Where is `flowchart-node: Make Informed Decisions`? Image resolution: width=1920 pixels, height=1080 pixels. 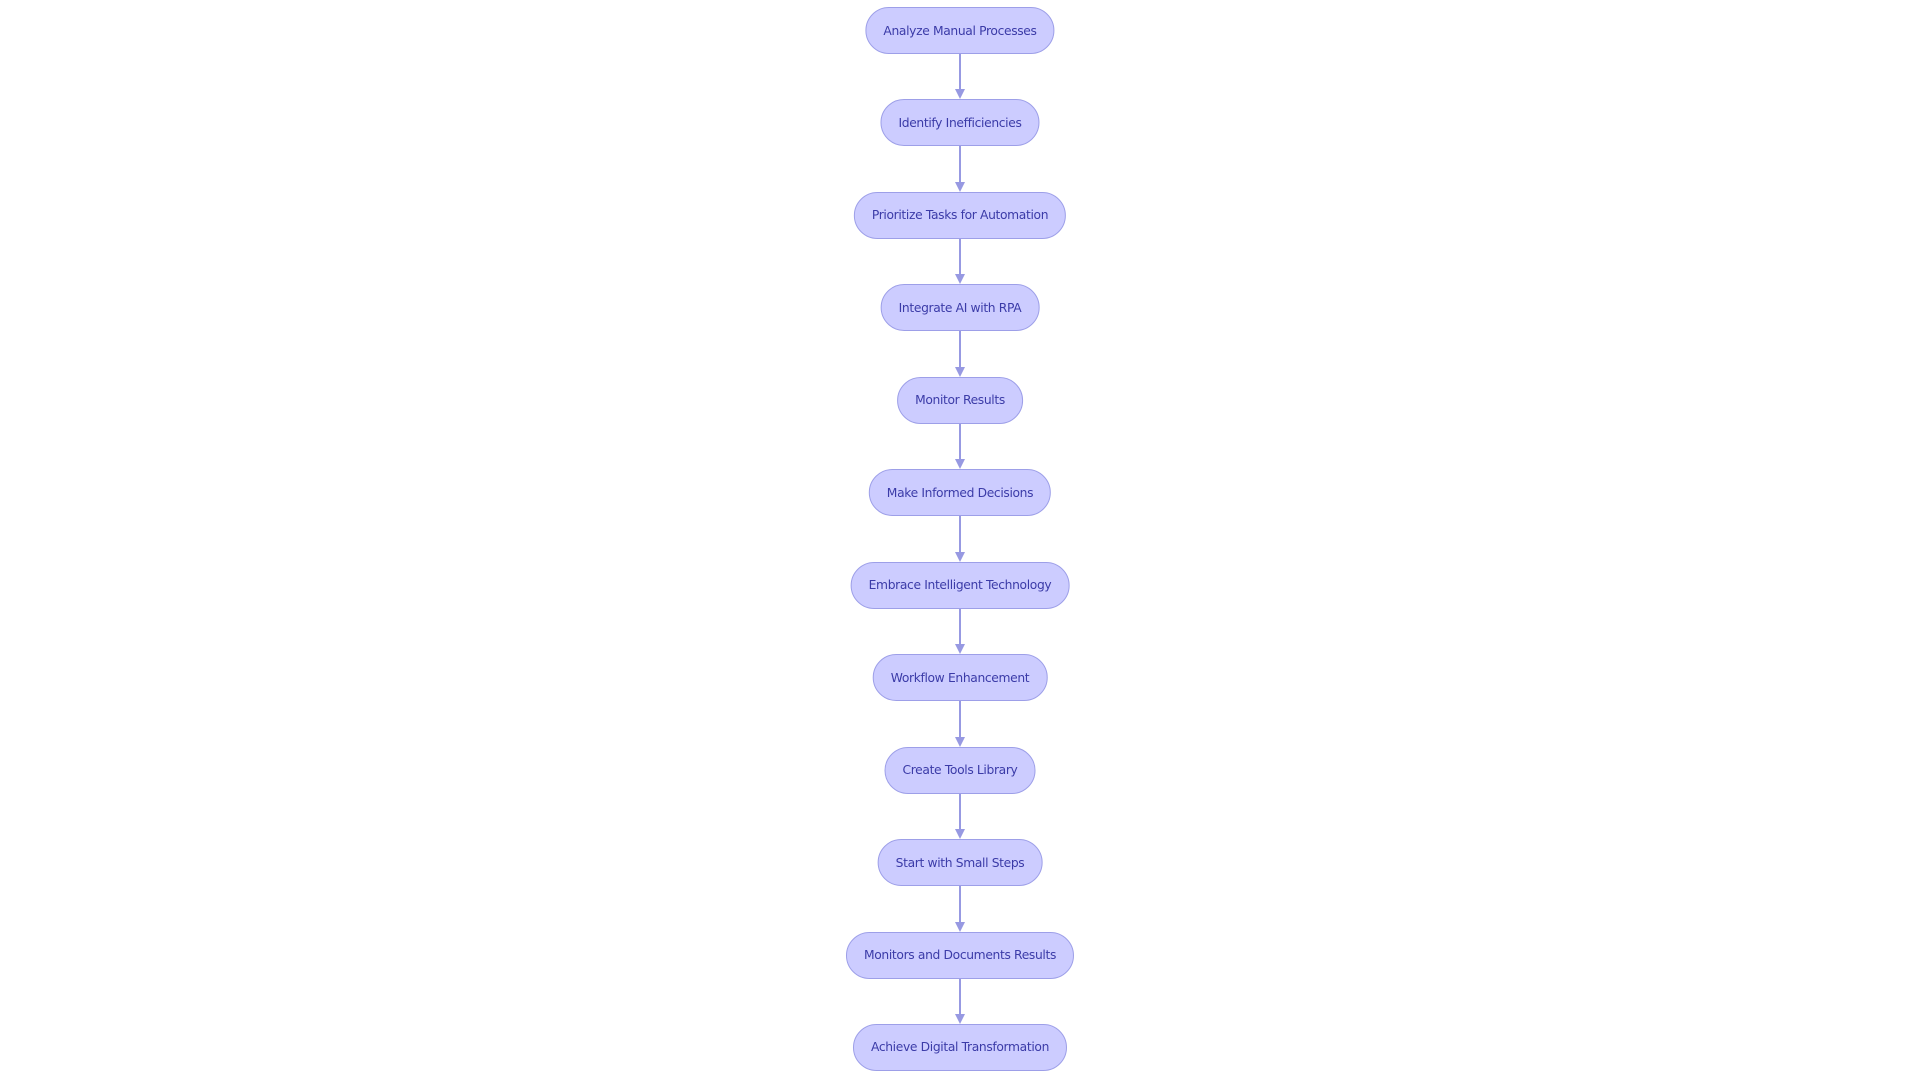 flowchart-node: Make Informed Decisions is located at coordinates (960, 493).